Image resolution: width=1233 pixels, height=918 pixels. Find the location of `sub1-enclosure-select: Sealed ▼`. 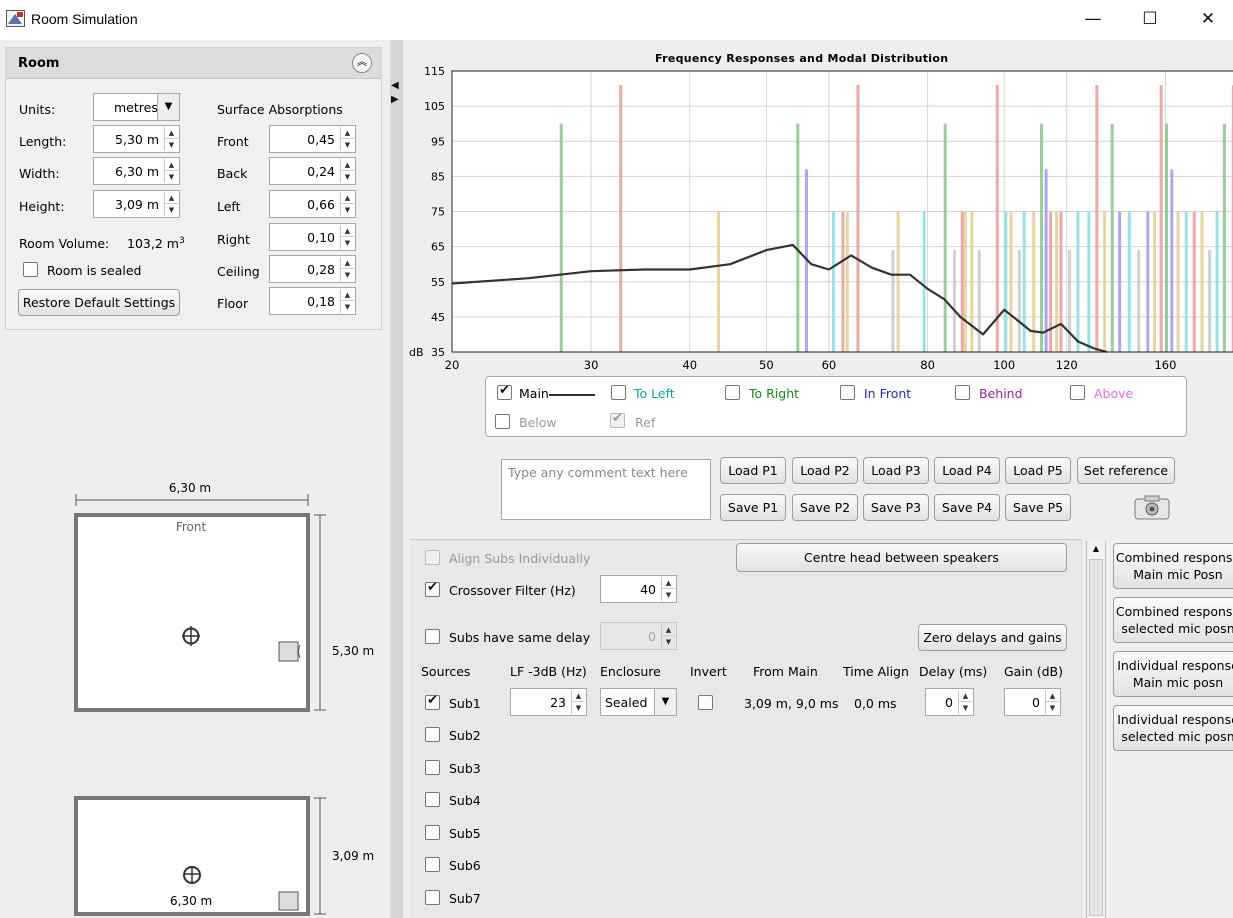

sub1-enclosure-select: Sealed ▼ is located at coordinates (638, 702).